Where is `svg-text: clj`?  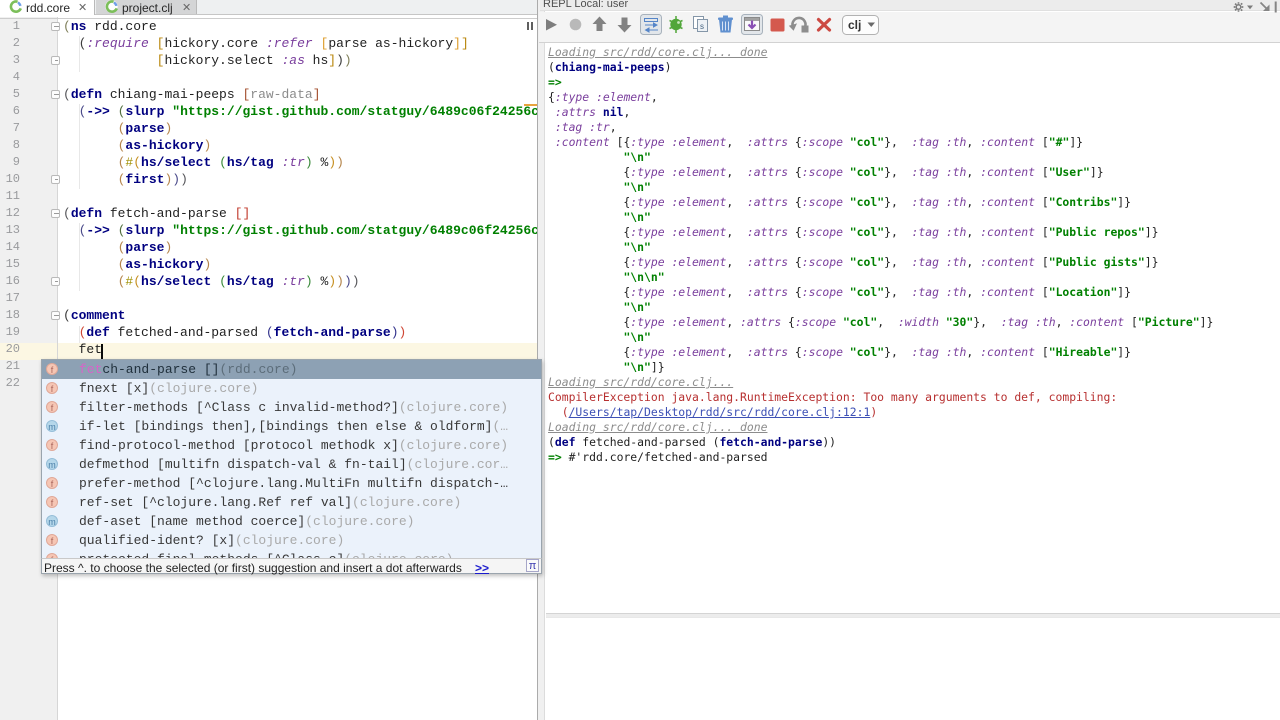
svg-text: clj is located at coordinates (854, 25).